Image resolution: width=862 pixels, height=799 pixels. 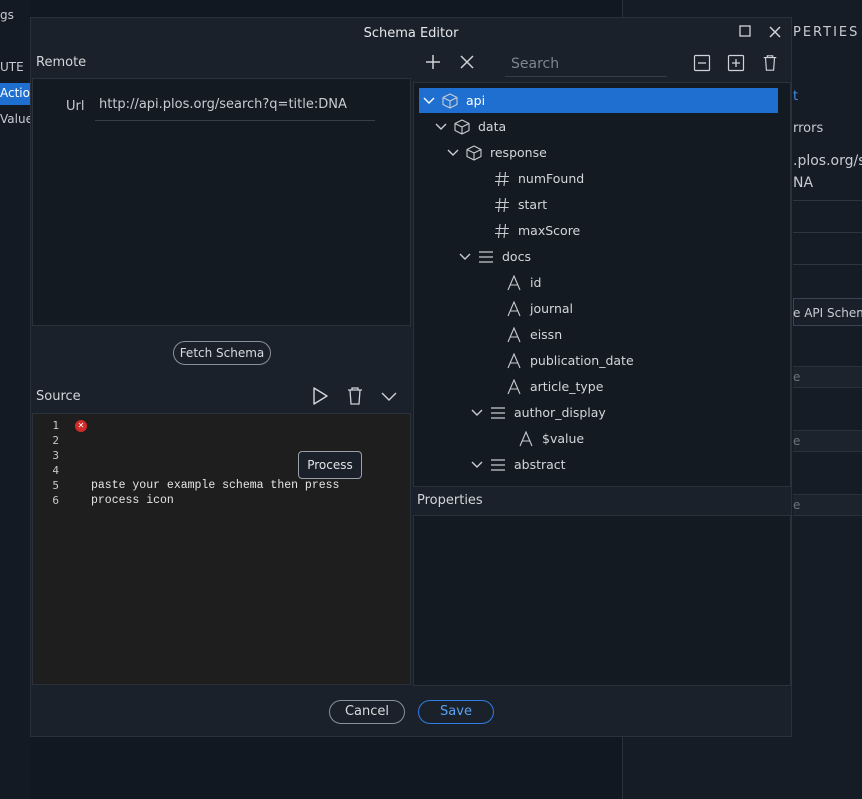 I want to click on process-tooltip: Process, so click(x=330, y=465).